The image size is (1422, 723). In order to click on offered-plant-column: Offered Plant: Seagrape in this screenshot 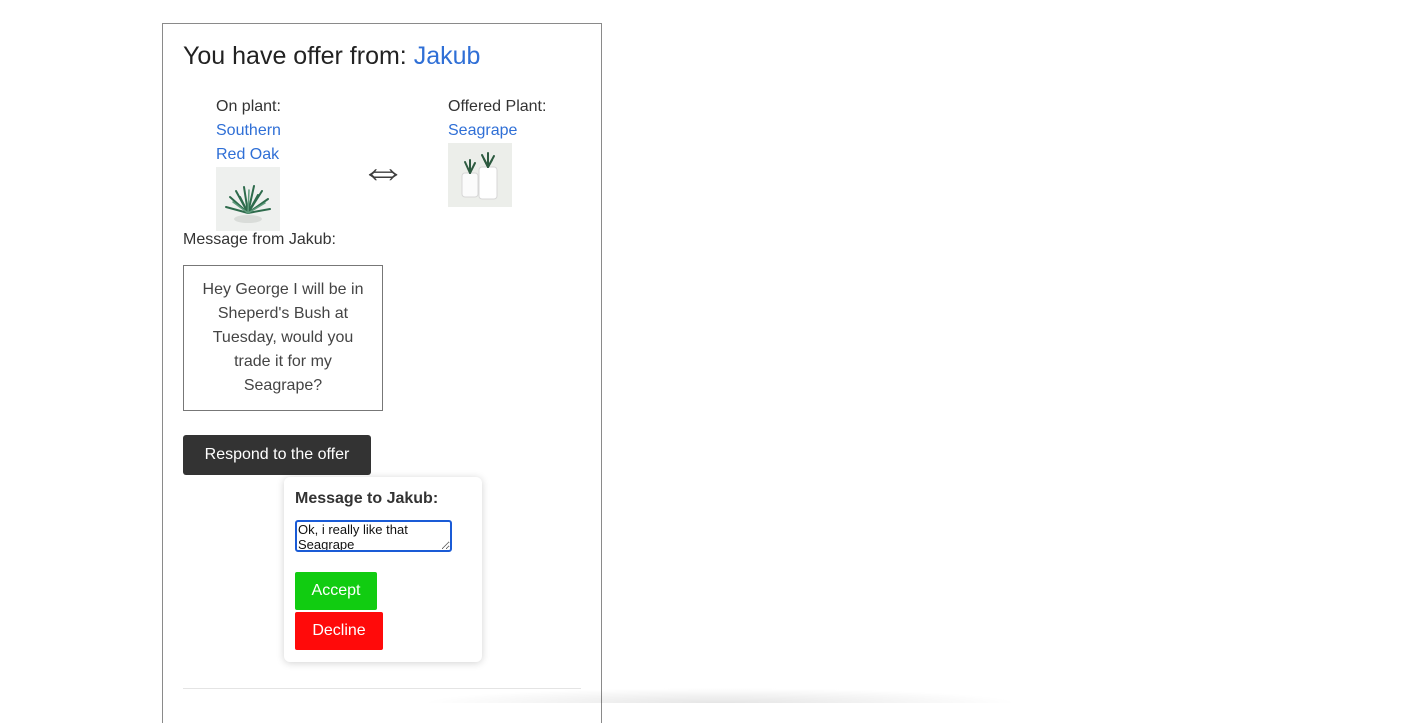, I will do `click(498, 151)`.